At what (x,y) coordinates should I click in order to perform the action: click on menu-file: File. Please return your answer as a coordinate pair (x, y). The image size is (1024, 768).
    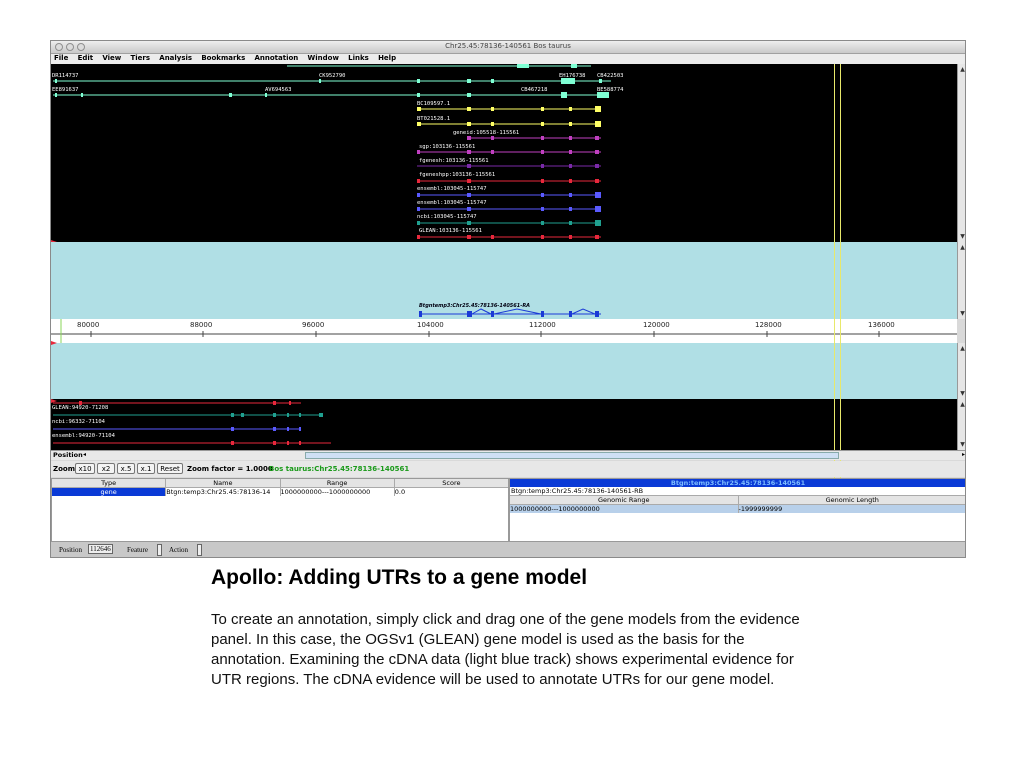
    Looking at the image, I should click on (61, 58).